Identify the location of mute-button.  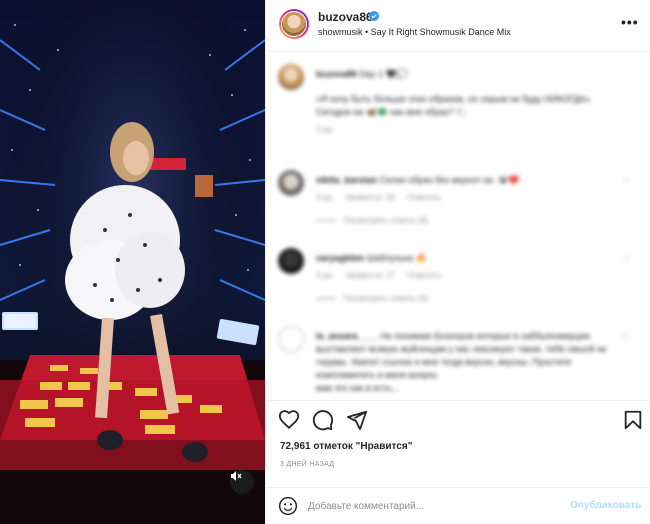
(242, 482).